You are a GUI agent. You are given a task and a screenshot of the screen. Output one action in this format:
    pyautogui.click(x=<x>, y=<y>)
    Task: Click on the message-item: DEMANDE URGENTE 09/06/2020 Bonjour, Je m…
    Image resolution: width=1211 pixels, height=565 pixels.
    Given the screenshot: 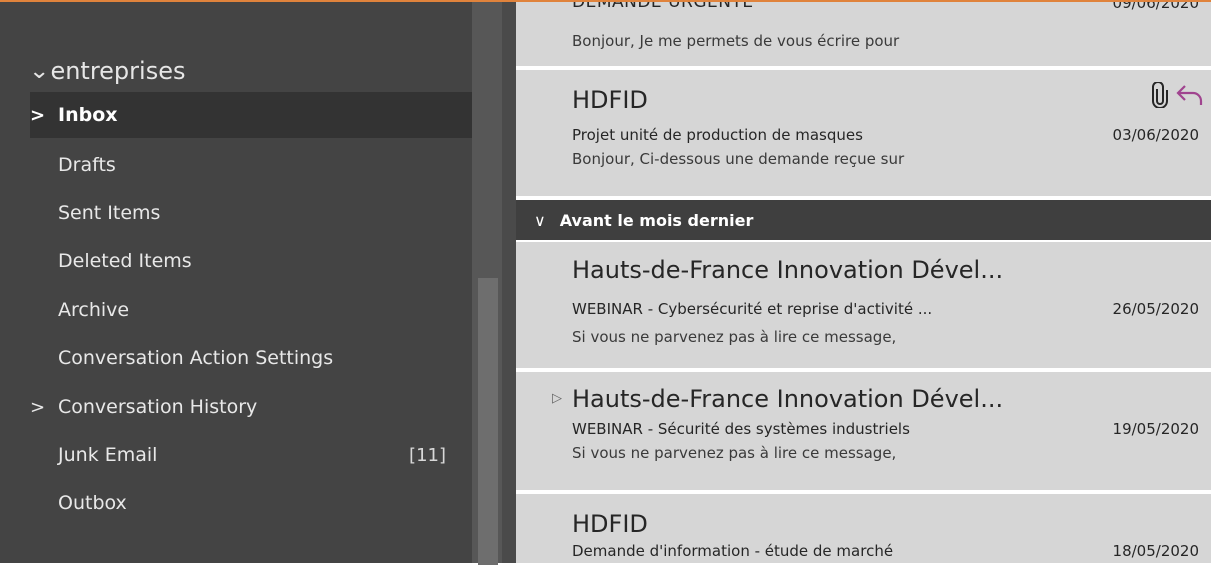 What is the action you would take?
    pyautogui.click(x=863, y=34)
    